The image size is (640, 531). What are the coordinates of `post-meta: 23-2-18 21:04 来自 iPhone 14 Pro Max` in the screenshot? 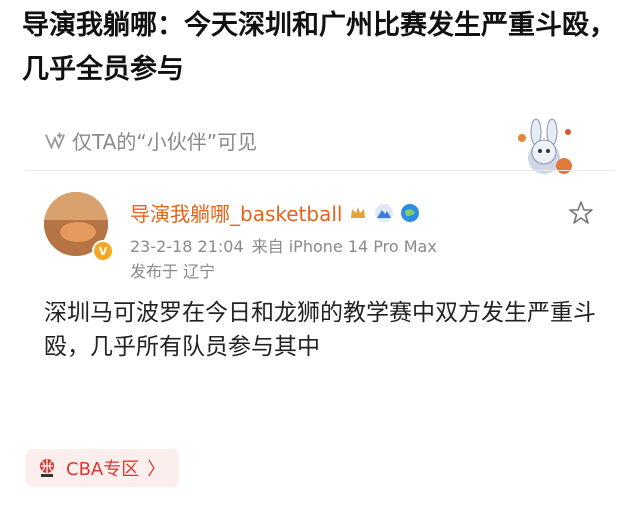 It's located at (287, 245).